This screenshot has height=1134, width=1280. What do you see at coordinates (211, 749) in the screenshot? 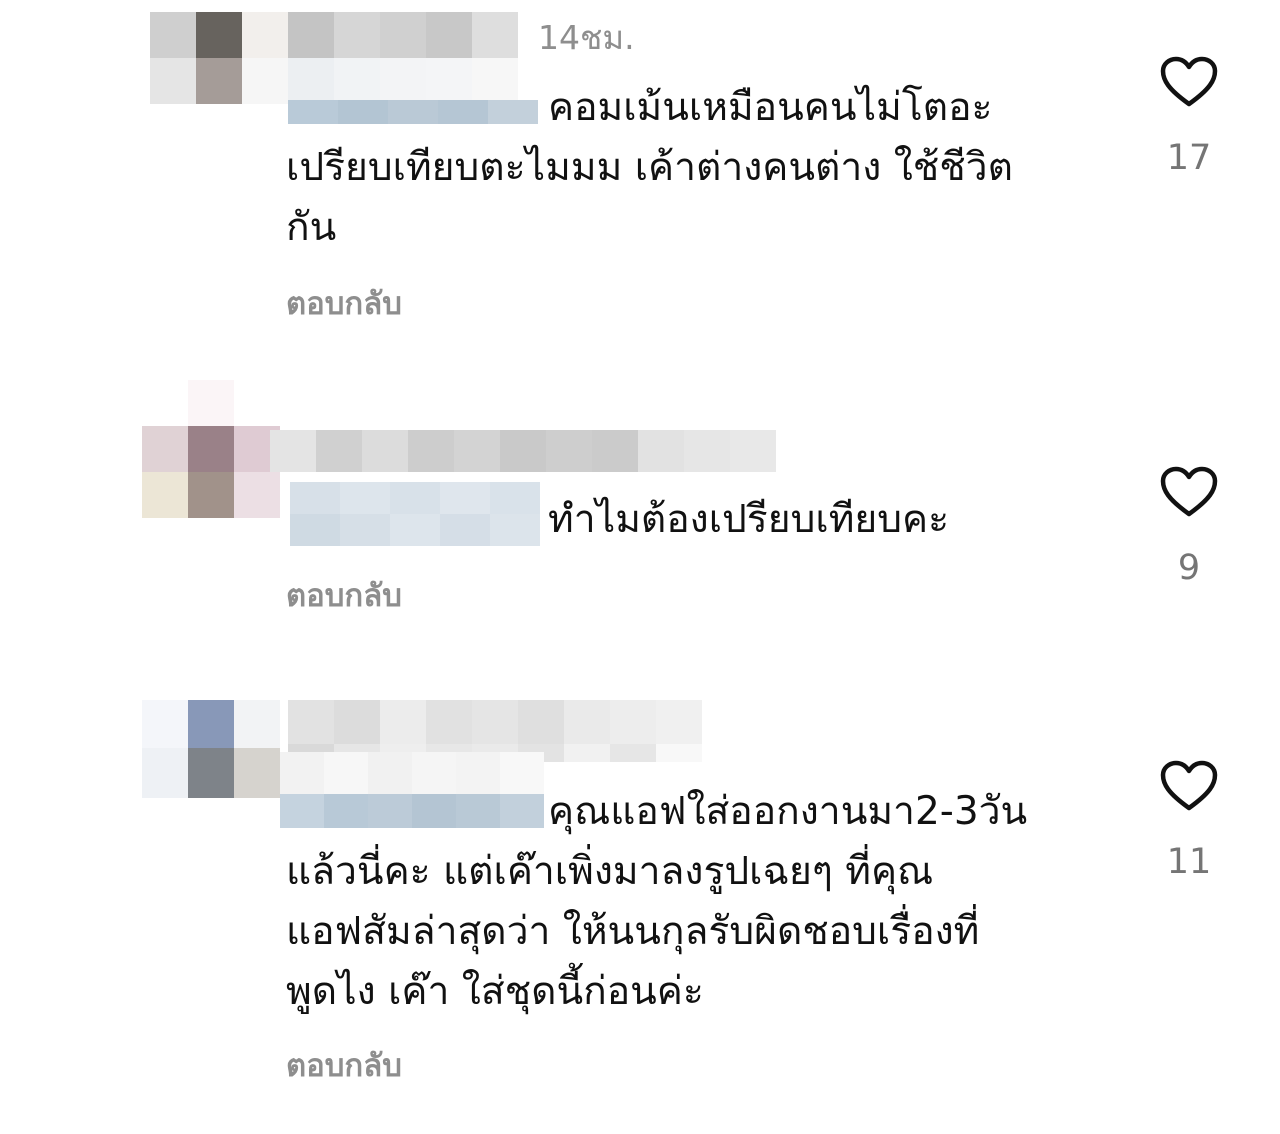
I see `censored-avatar` at bounding box center [211, 749].